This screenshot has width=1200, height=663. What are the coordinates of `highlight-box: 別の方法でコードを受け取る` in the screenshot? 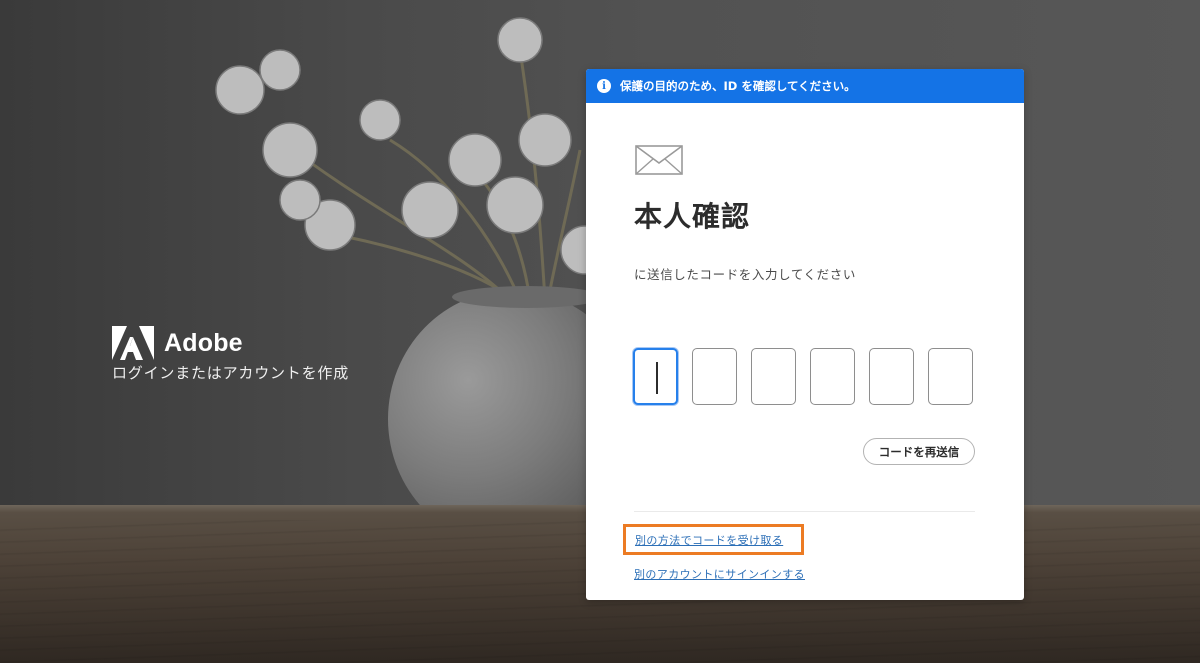 It's located at (713, 539).